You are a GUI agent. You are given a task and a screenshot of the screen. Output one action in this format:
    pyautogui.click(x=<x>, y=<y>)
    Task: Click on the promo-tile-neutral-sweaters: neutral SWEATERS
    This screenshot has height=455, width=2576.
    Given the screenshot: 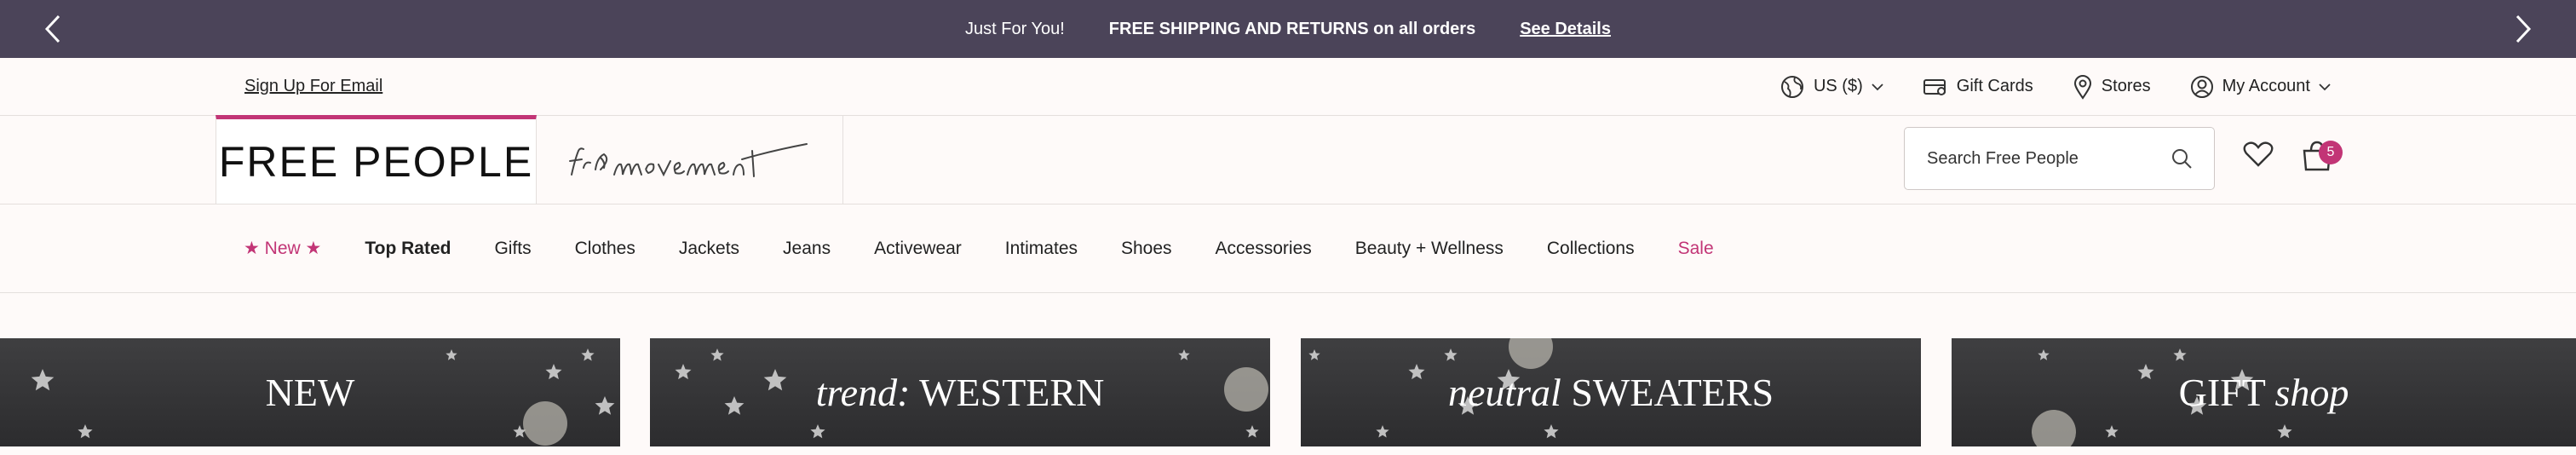 What is the action you would take?
    pyautogui.click(x=1611, y=392)
    